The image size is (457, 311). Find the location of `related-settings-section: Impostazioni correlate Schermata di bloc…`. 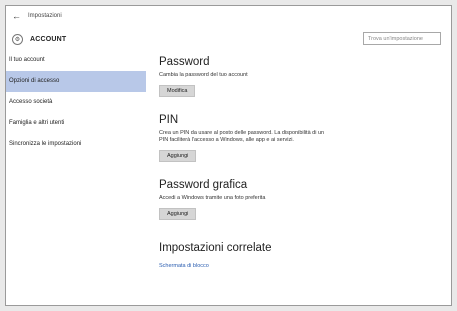

related-settings-section: Impostazioni correlate Schermata di bloc… is located at coordinates (300, 257).